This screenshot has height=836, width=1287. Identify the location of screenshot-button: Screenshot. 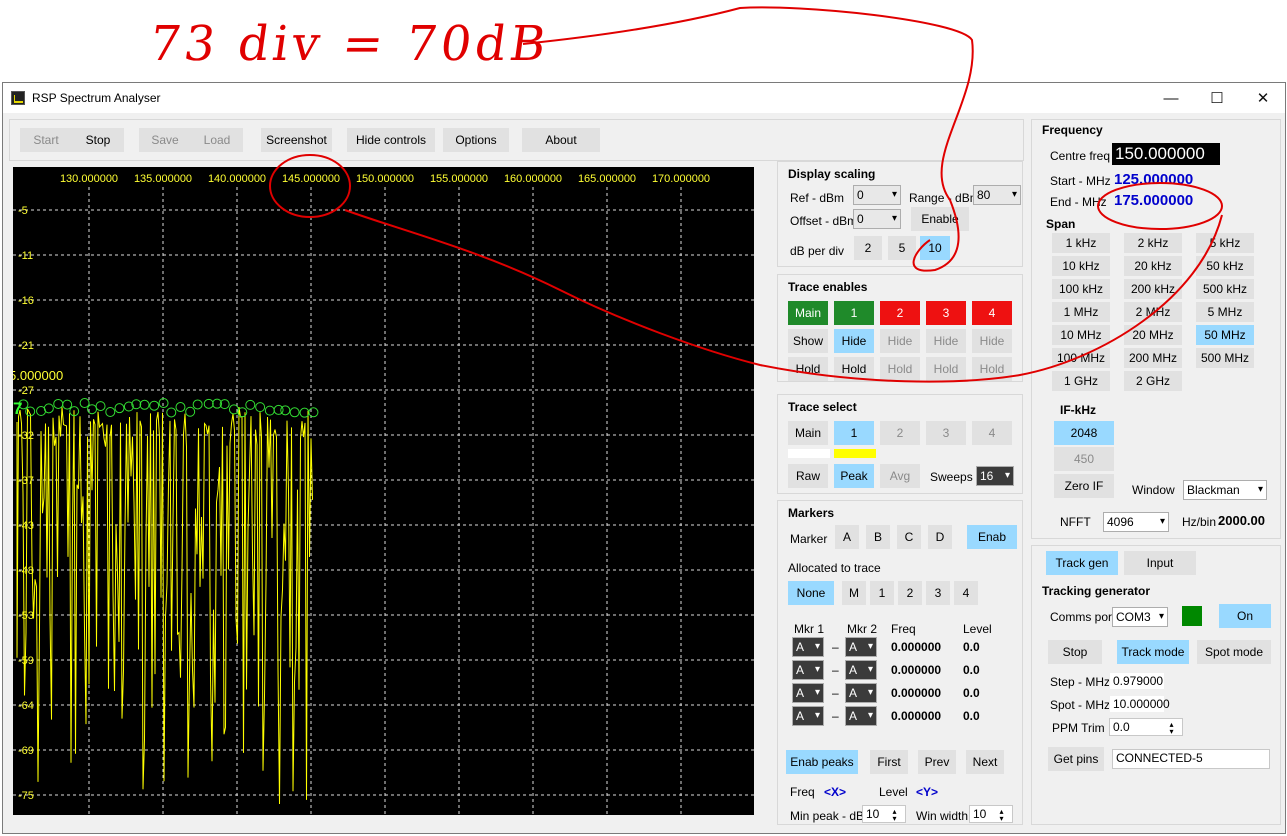
(296, 140).